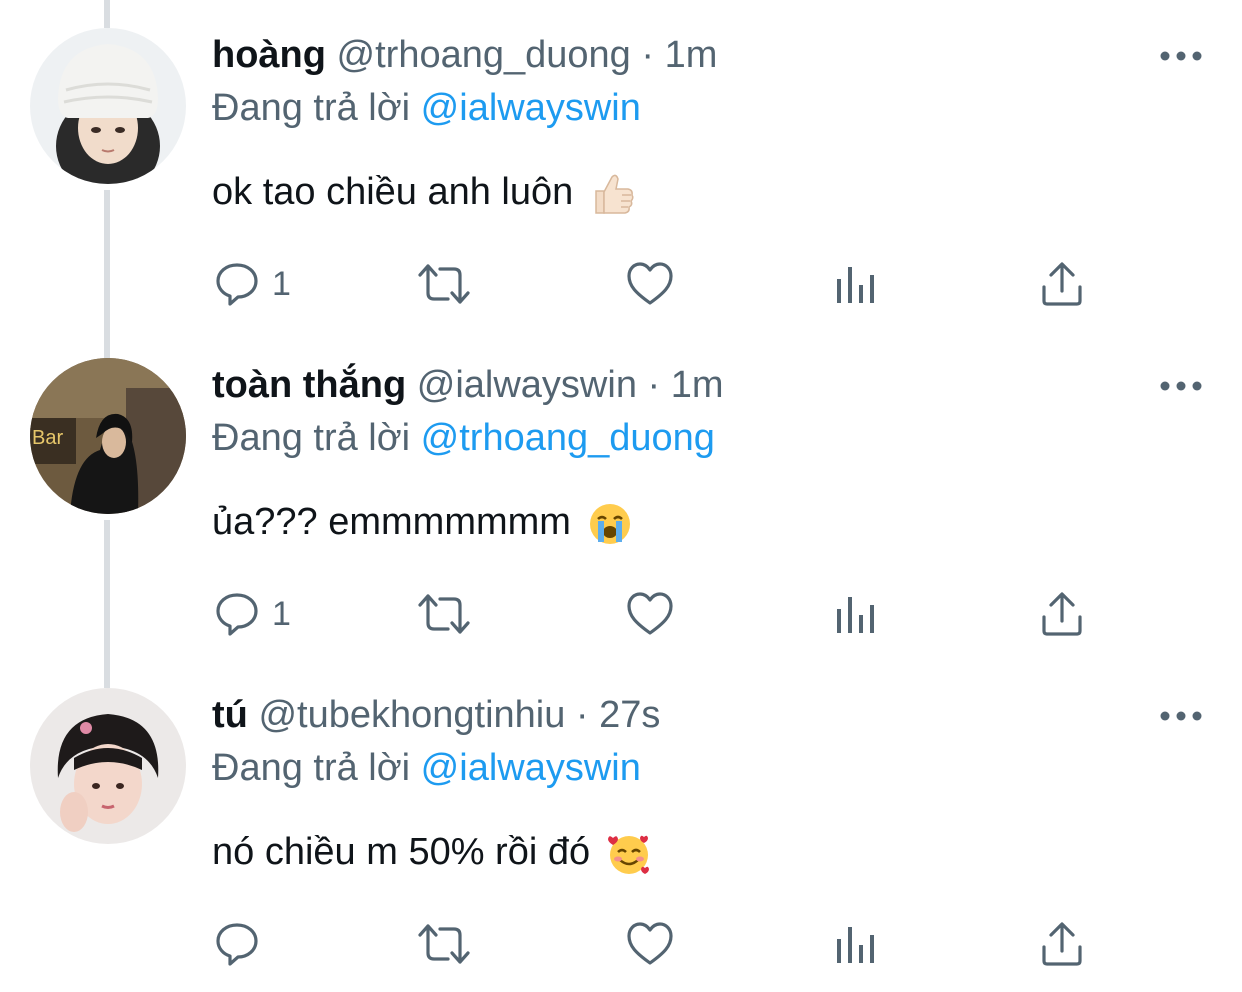  Describe the element at coordinates (614, 194) in the screenshot. I see `thumbs-up-emoji-icon` at that location.